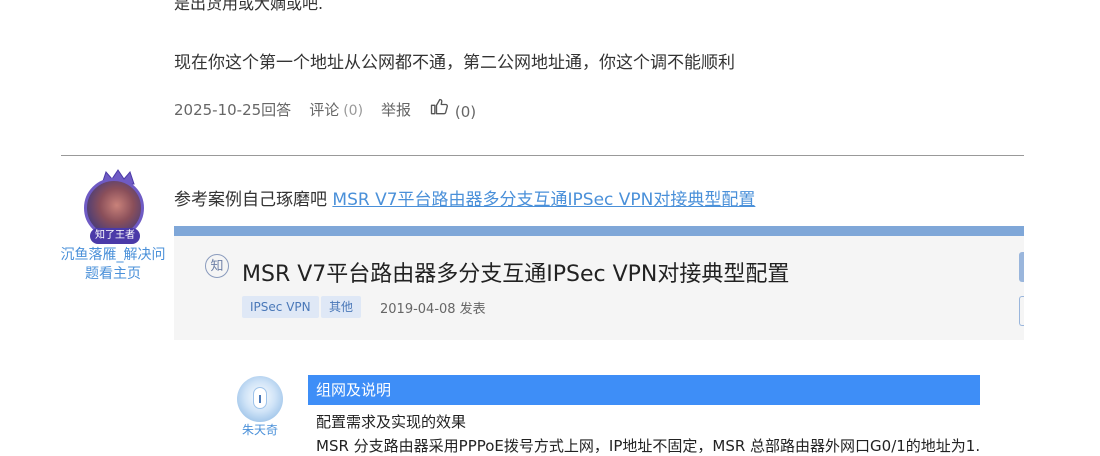  What do you see at coordinates (644, 390) in the screenshot?
I see `section-header: 组网及说明` at bounding box center [644, 390].